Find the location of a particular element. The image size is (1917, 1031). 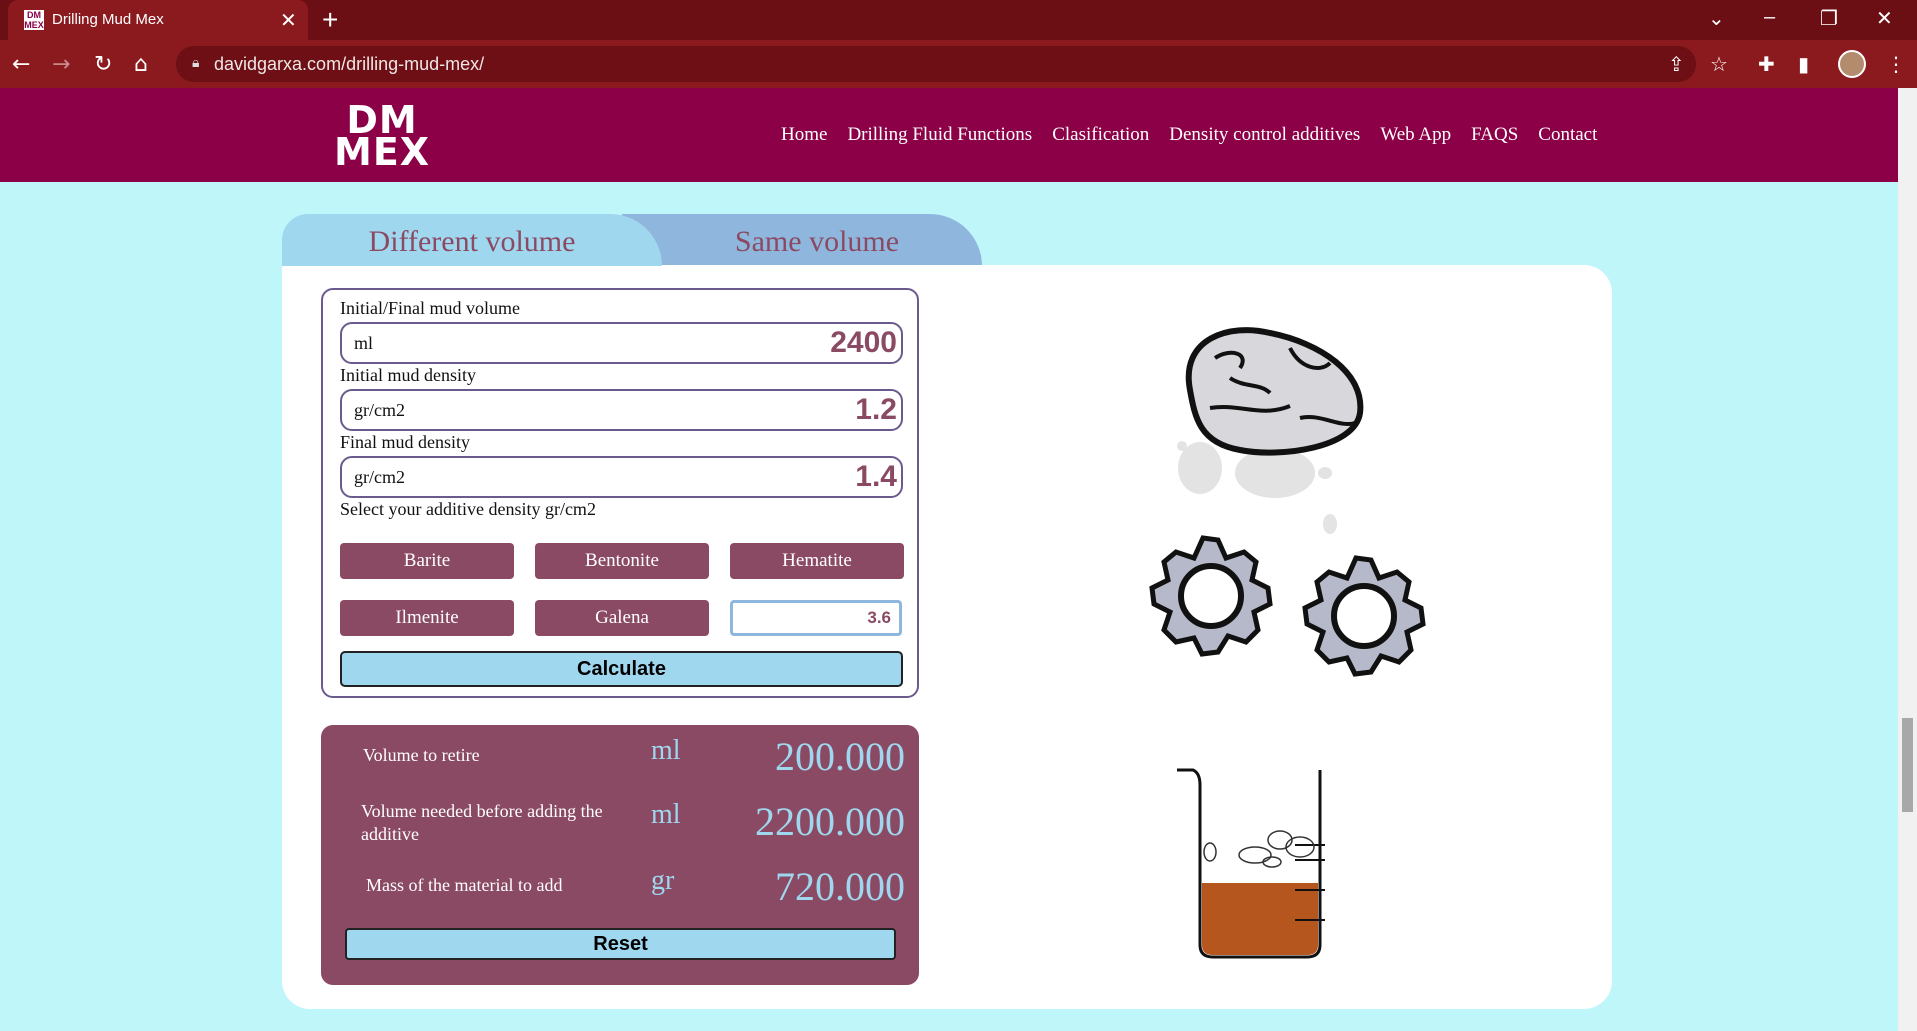

scrollbar-thumb is located at coordinates (1907, 765).